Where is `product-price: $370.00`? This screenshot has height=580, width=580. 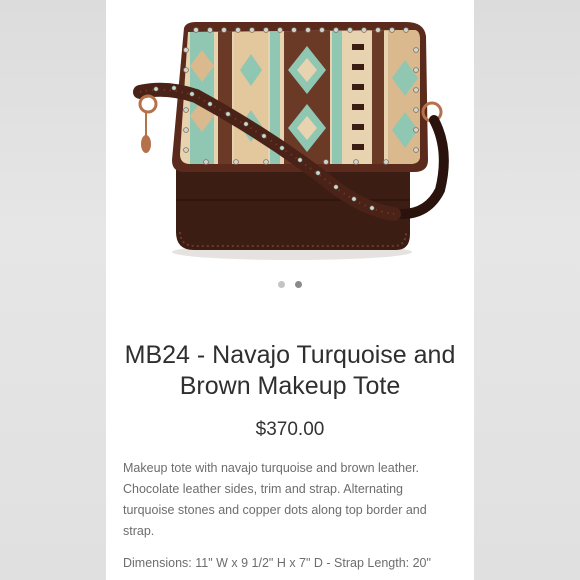 product-price: $370.00 is located at coordinates (290, 429).